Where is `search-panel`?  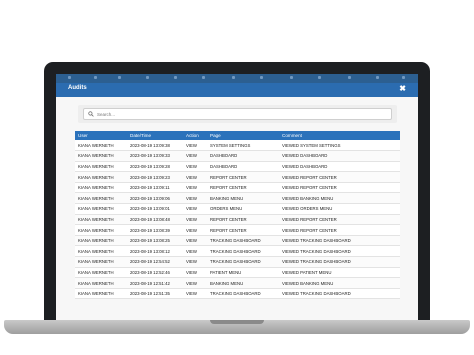
search-panel is located at coordinates (237, 114).